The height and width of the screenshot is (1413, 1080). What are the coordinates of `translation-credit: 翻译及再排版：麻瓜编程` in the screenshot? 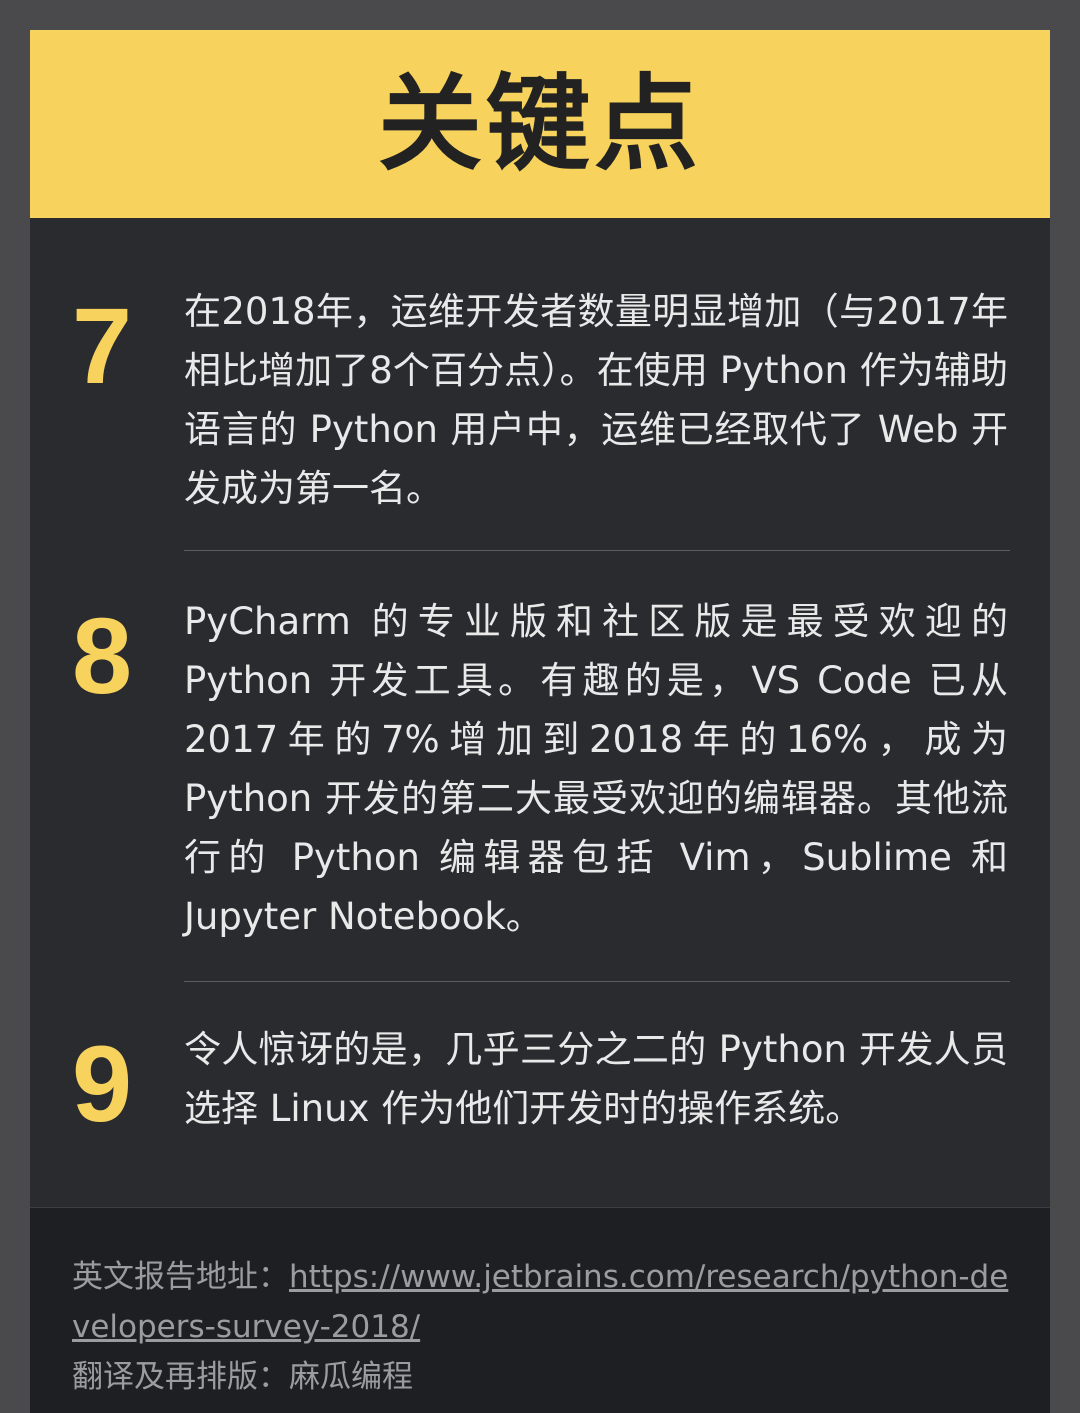 It's located at (242, 1377).